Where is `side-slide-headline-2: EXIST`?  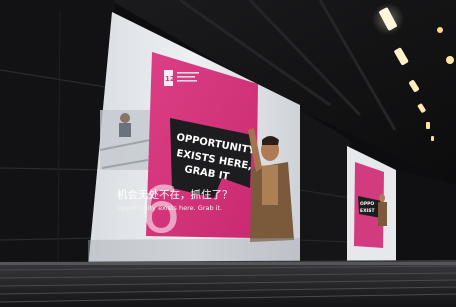 side-slide-headline-2: EXIST is located at coordinates (367, 211).